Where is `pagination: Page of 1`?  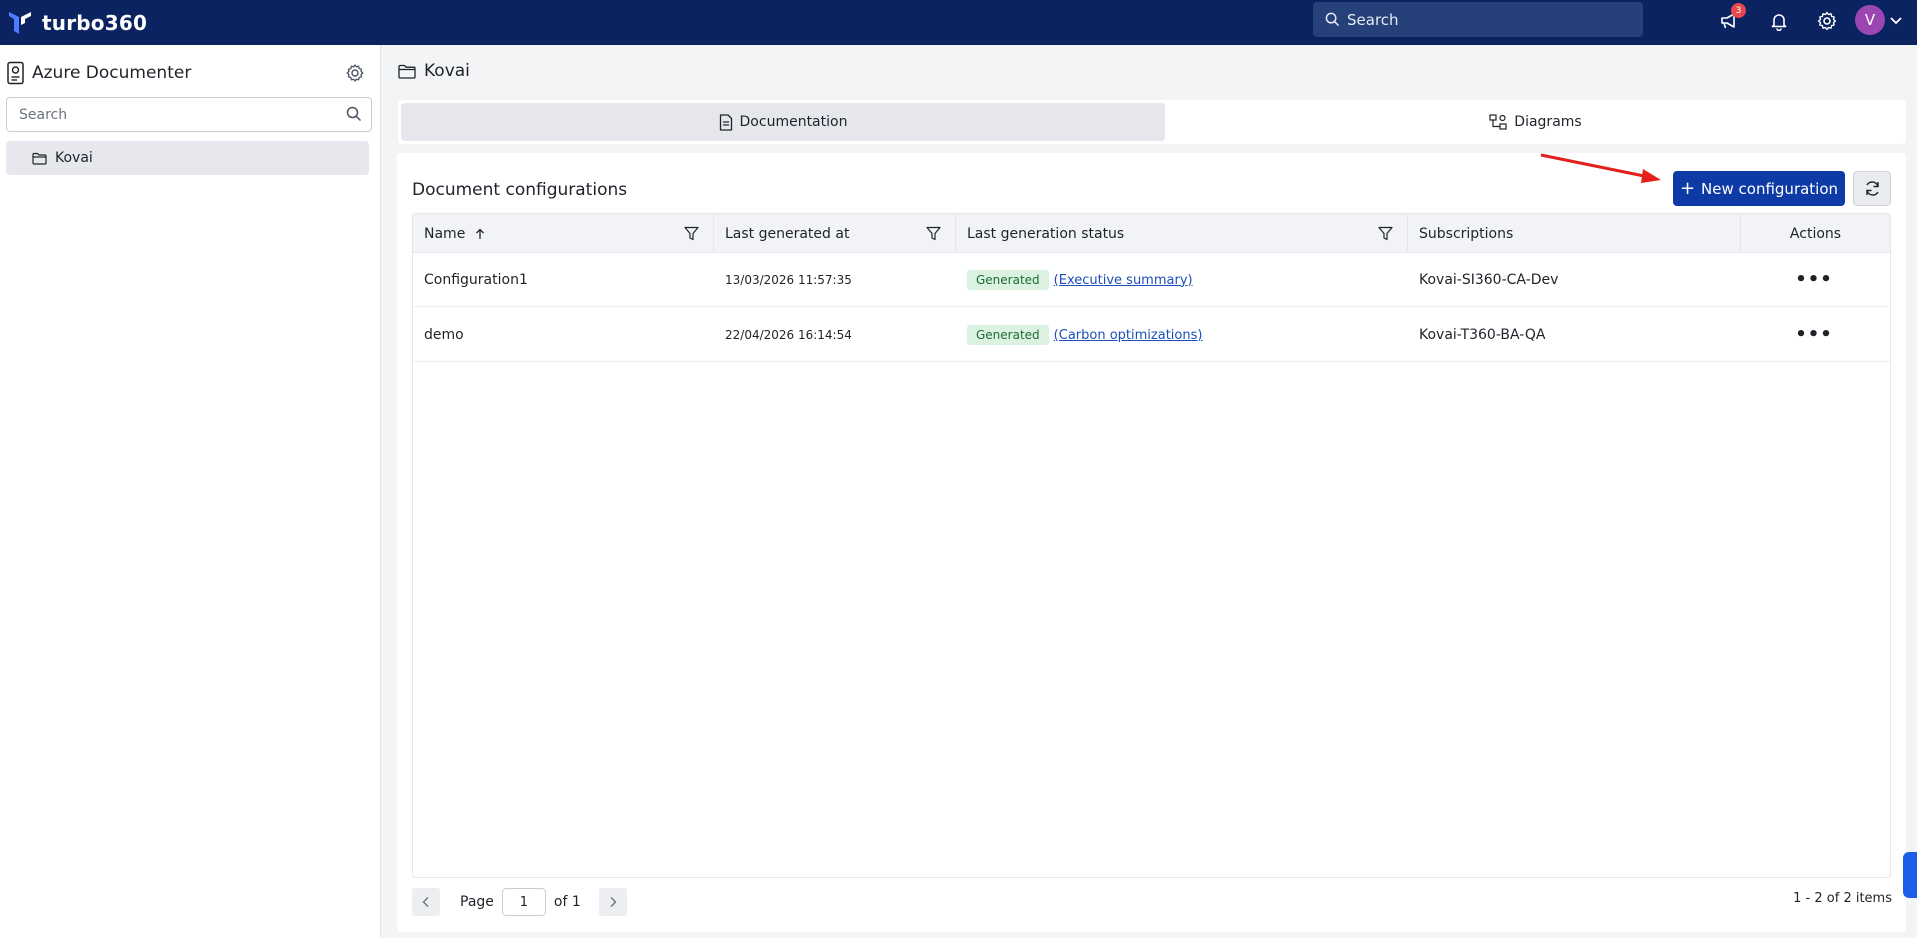
pagination: Page of 1 is located at coordinates (519, 902).